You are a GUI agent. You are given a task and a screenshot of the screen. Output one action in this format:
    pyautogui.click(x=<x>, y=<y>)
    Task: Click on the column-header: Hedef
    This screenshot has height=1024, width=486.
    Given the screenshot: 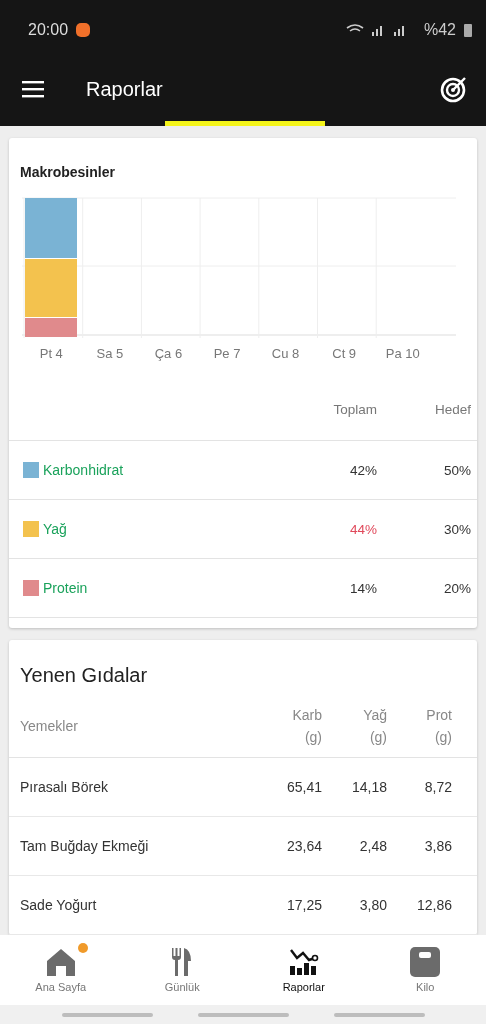 What is the action you would take?
    pyautogui.click(x=452, y=409)
    